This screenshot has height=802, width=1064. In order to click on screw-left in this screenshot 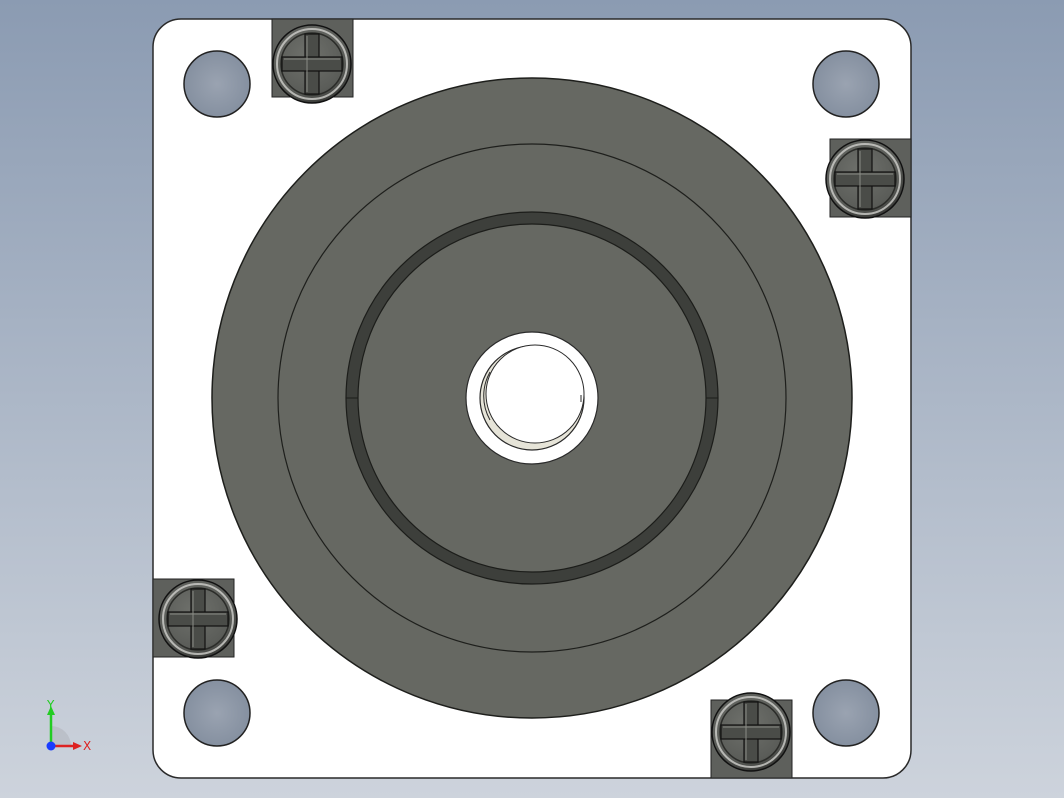, I will do `click(198, 619)`.